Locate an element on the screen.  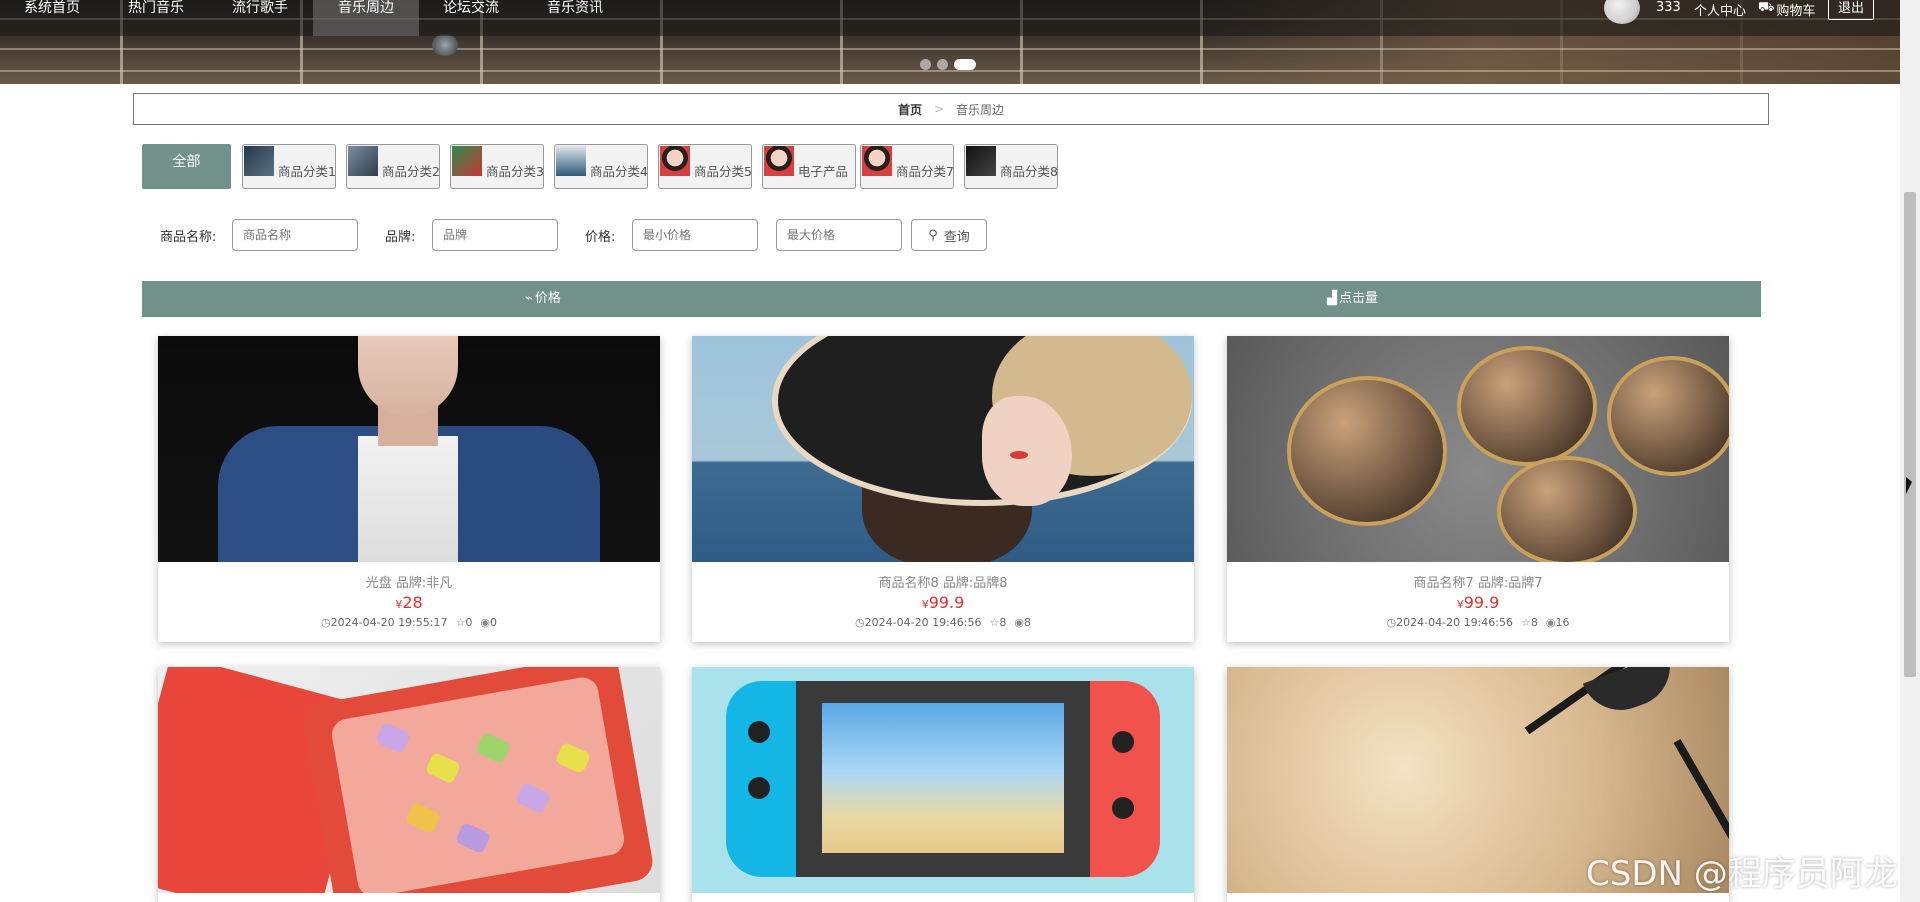
min-price-input is located at coordinates (695, 235).